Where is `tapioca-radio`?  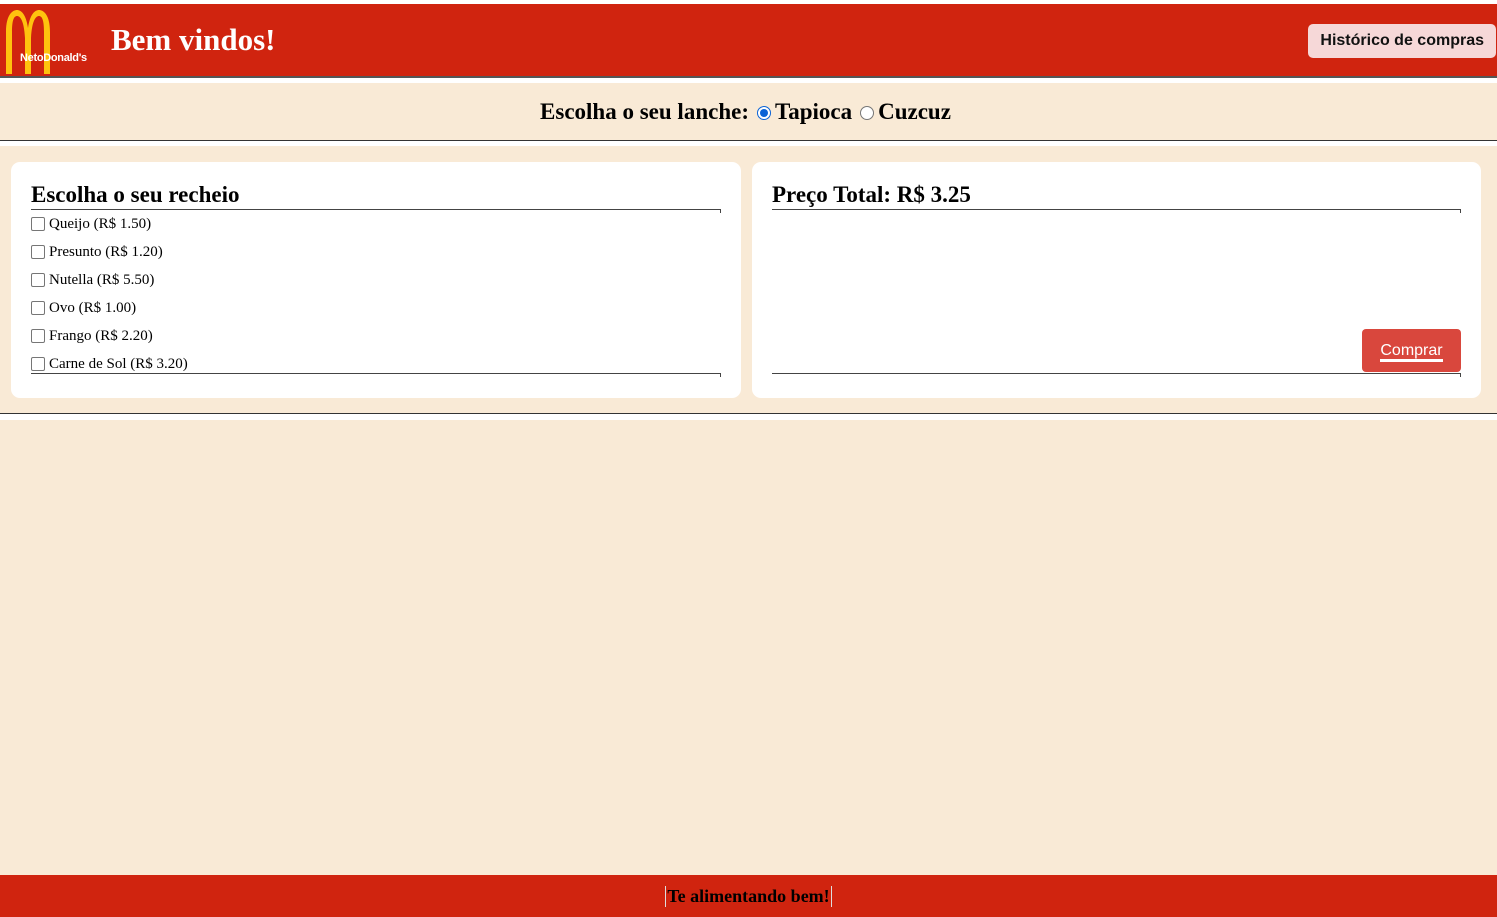
tapioca-radio is located at coordinates (763, 112).